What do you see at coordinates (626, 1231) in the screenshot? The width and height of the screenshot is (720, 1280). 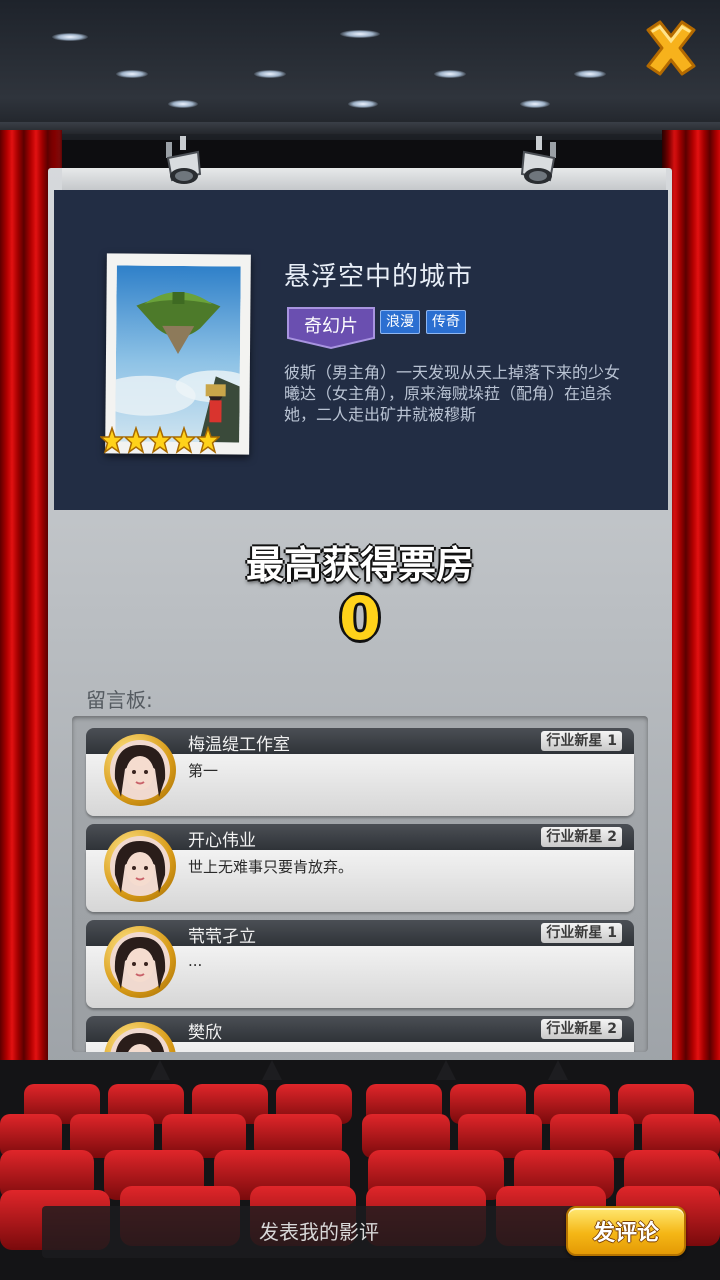 I see `submit-review-button: 发评论` at bounding box center [626, 1231].